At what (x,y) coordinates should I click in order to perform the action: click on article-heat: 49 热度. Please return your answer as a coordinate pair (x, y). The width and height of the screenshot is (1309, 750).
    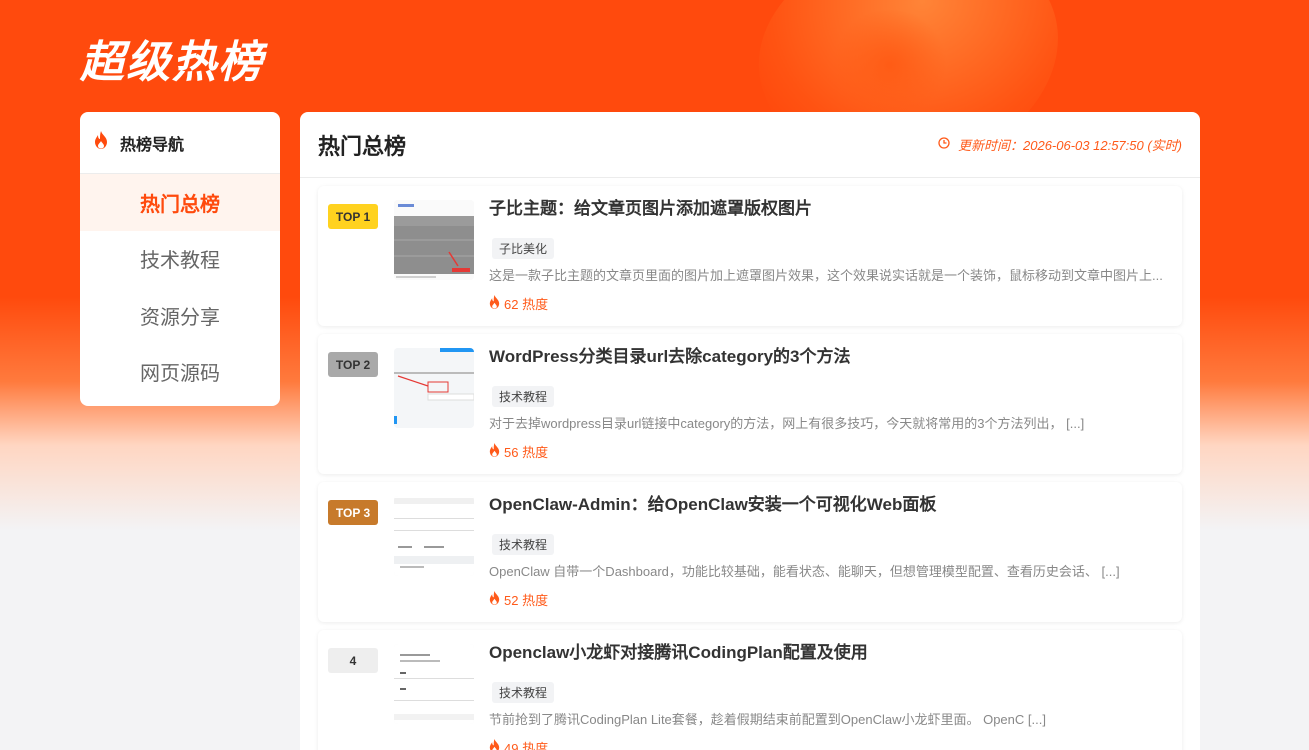
    Looking at the image, I should click on (828, 744).